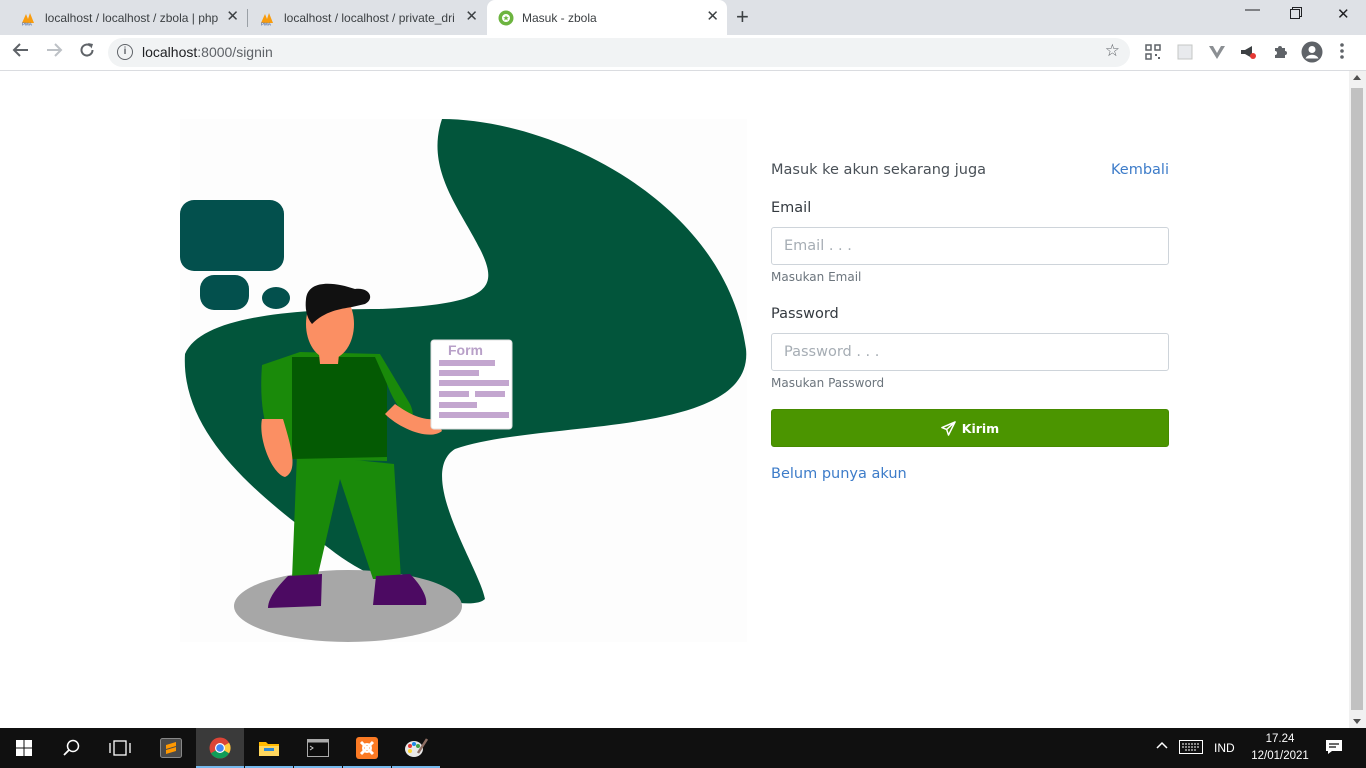 This screenshot has width=1366, height=768. I want to click on task-view-button, so click(120, 748).